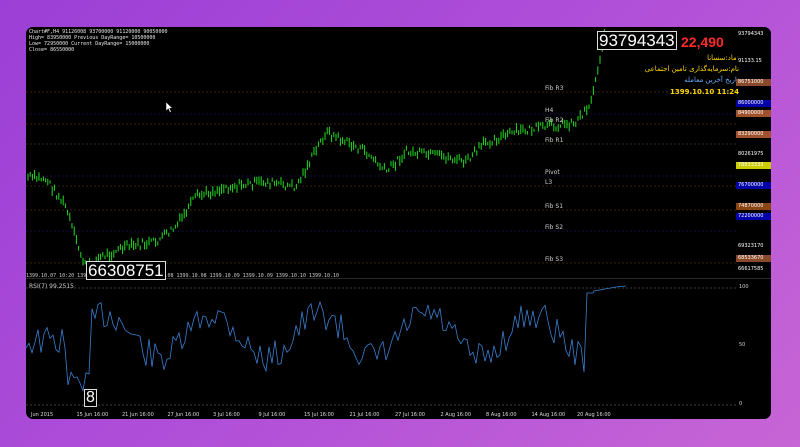 This screenshot has width=800, height=447. Describe the element at coordinates (51, 286) in the screenshot. I see `rsi-label: RSI(7) 99.2515` at that location.